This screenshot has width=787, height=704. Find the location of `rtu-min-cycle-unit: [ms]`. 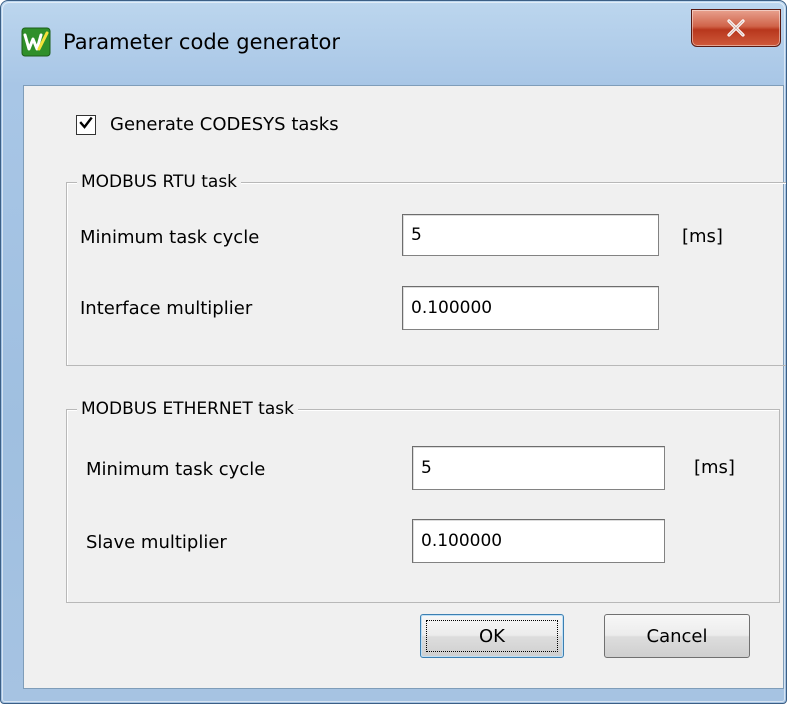

rtu-min-cycle-unit: [ms] is located at coordinates (702, 236).